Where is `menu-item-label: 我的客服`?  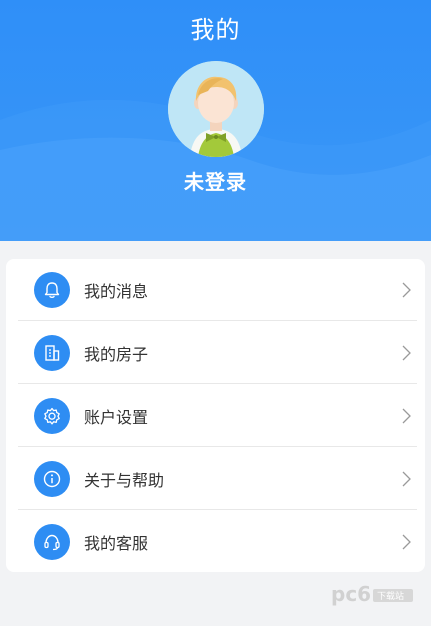 menu-item-label: 我的客服 is located at coordinates (116, 543).